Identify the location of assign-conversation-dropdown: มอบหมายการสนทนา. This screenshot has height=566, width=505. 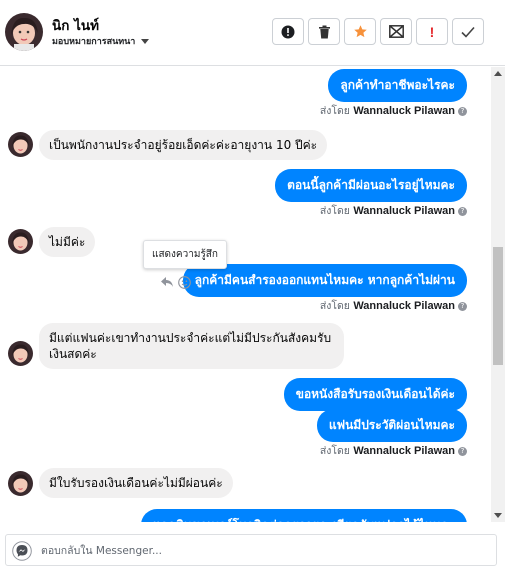
(101, 41).